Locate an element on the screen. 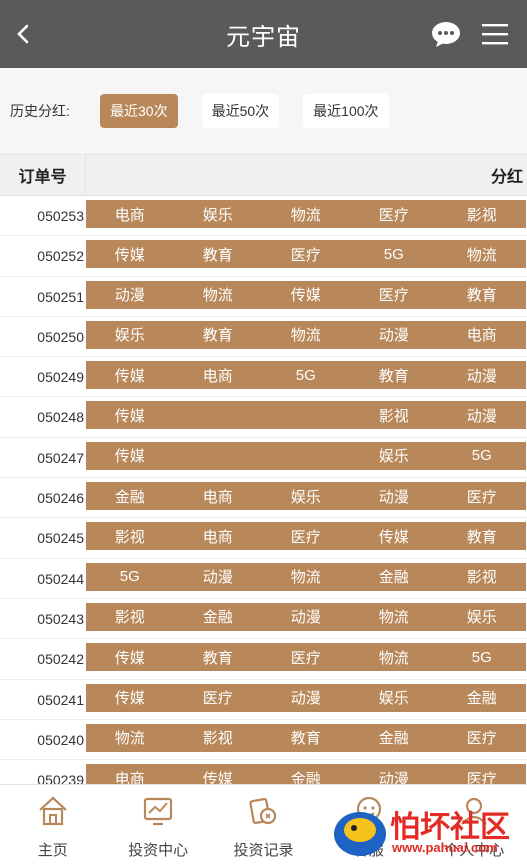 The image size is (527, 867). tab-label: 客服 is located at coordinates (368, 850).